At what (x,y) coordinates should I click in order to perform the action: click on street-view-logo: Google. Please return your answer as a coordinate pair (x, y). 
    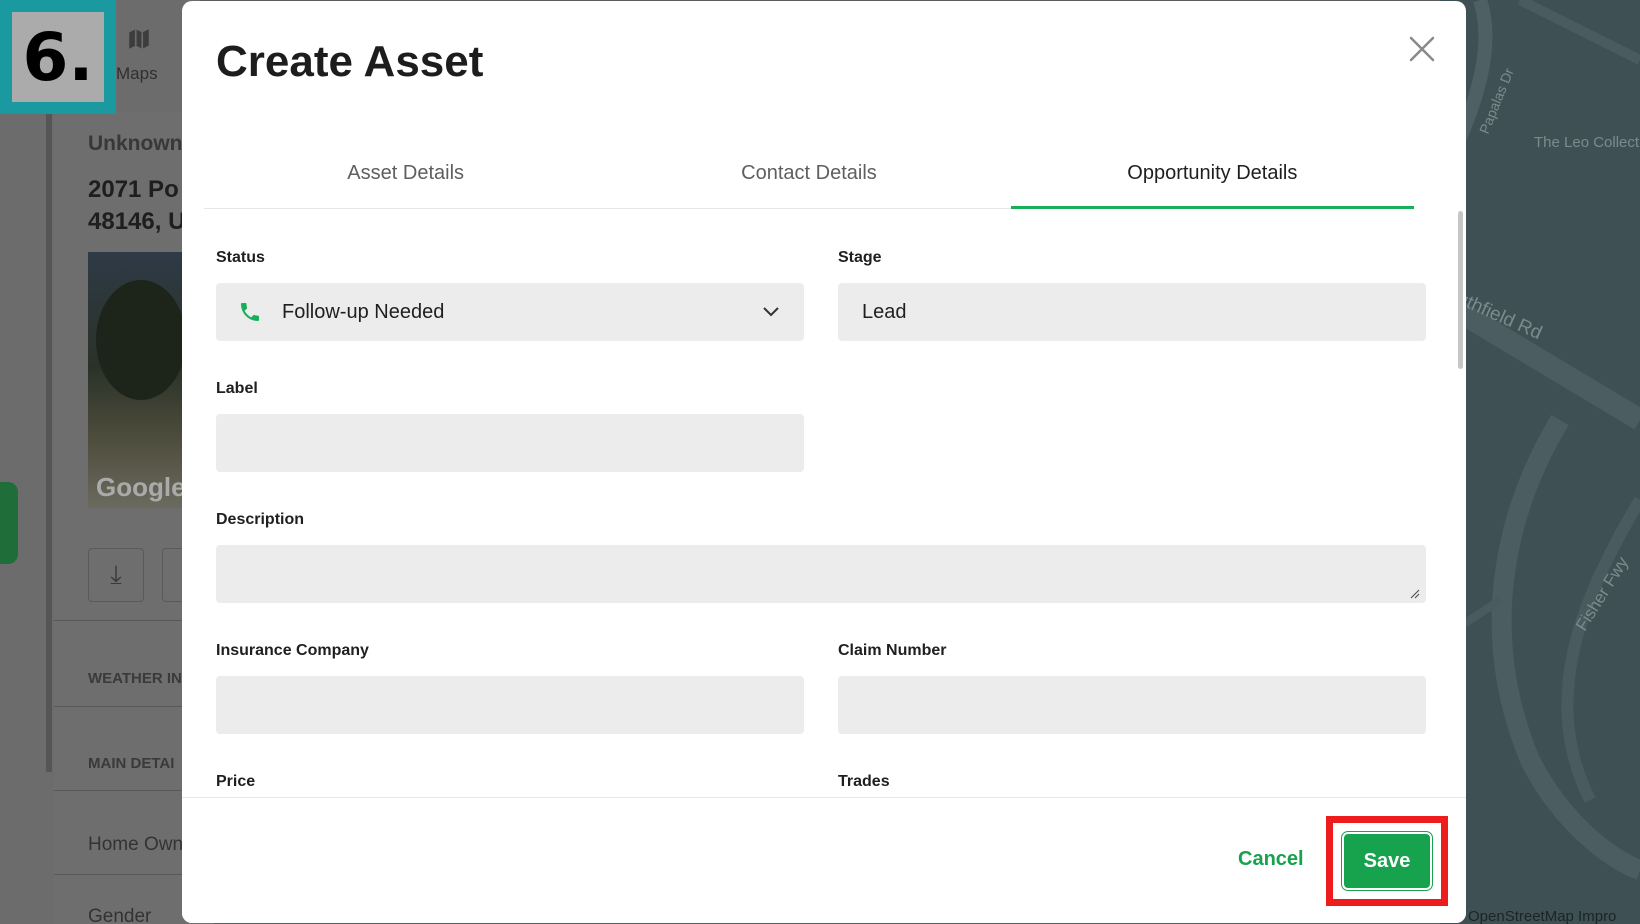
    Looking at the image, I should click on (141, 487).